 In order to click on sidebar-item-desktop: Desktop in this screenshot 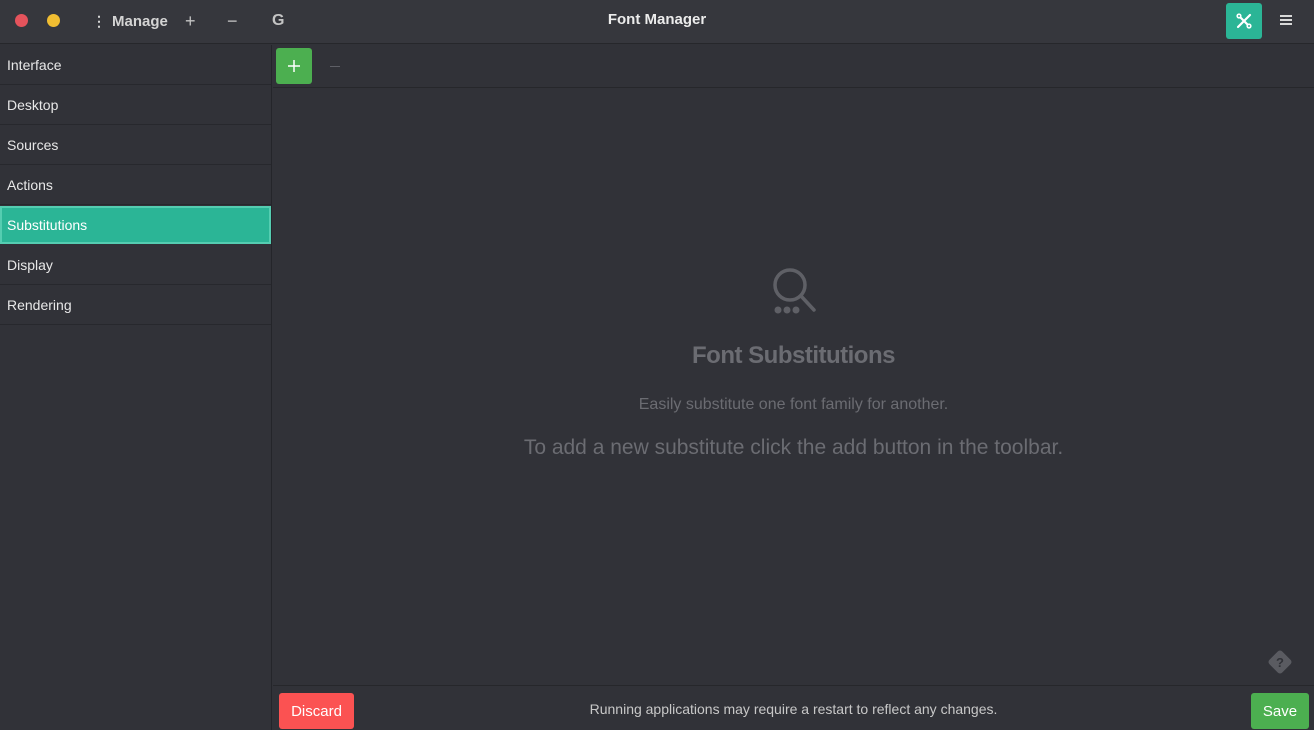, I will do `click(135, 105)`.